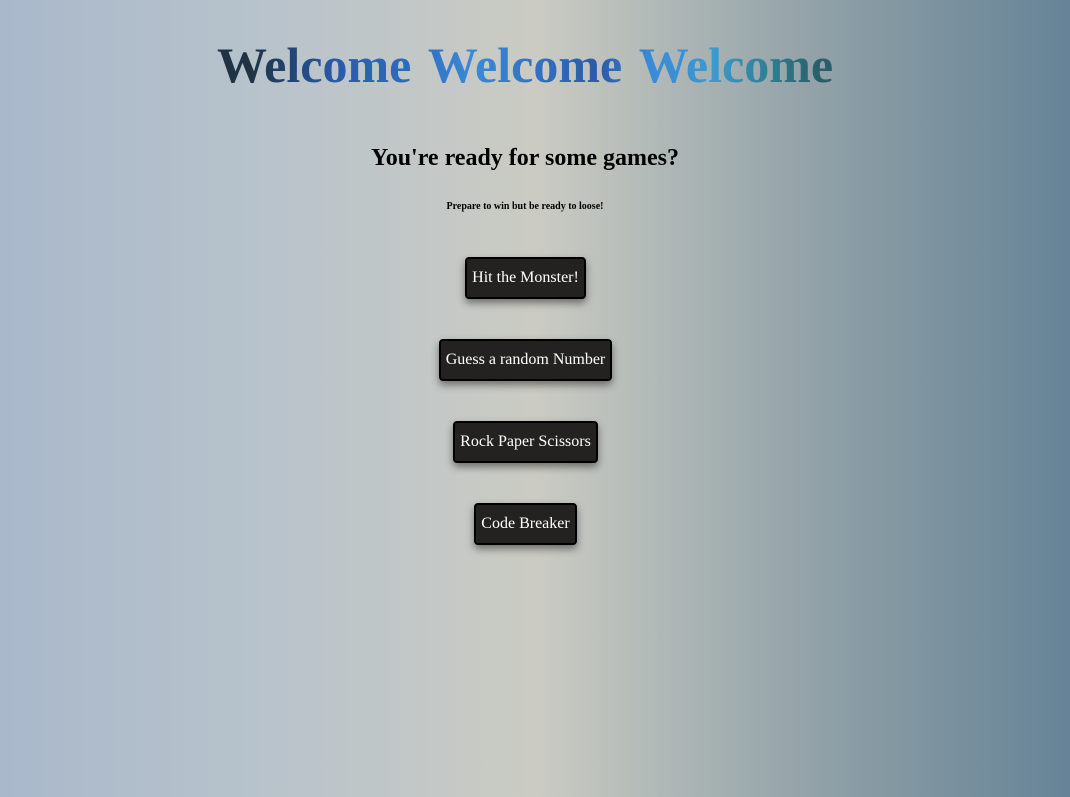 The width and height of the screenshot is (1070, 797). I want to click on hit-the-monster-button: Hit the Monster!, so click(525, 278).